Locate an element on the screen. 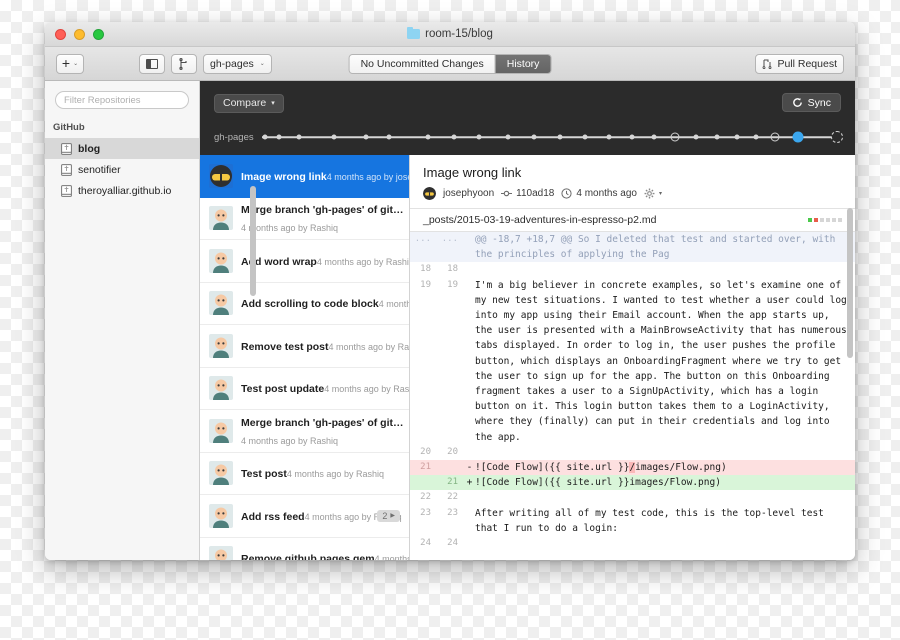 This screenshot has height=640, width=900. maximize-button is located at coordinates (98, 34).